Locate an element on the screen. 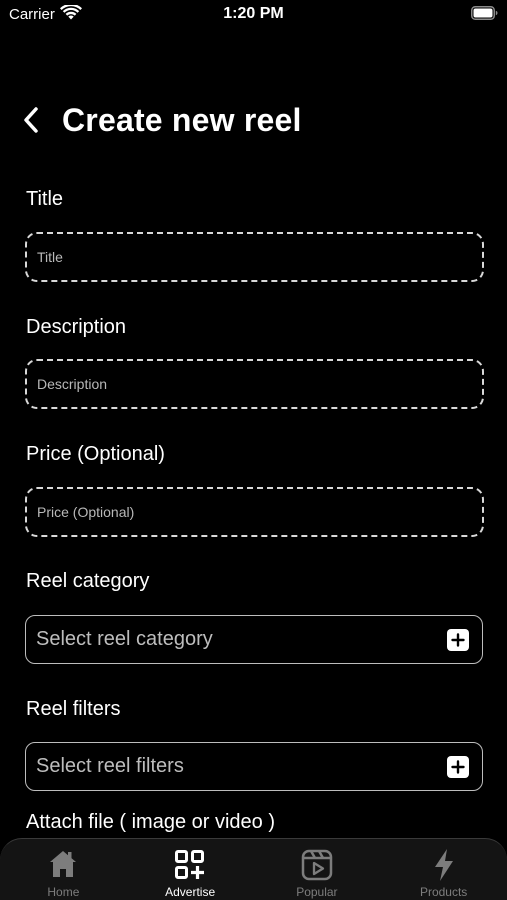  tab-bar: Home Advertise Popular Products is located at coordinates (253, 869).